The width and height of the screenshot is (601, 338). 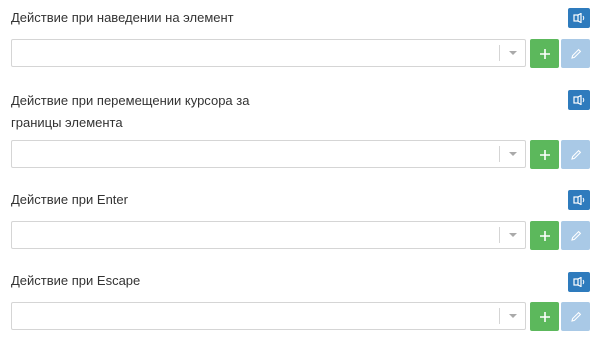 What do you see at coordinates (268, 316) in the screenshot?
I see `escape-action-select` at bounding box center [268, 316].